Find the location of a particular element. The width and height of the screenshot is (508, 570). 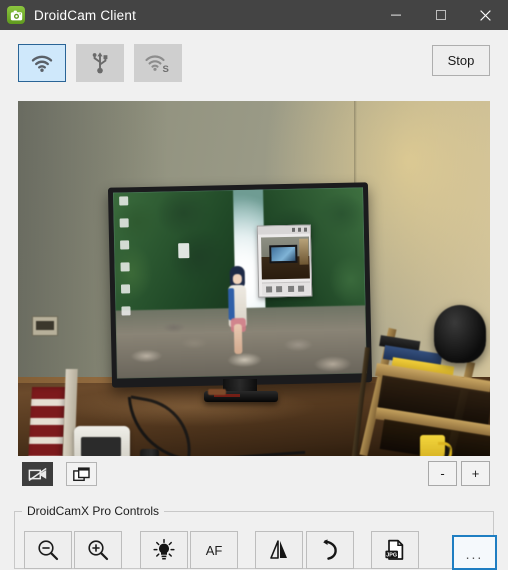

title-bar: DroidCam Client is located at coordinates (254, 15).